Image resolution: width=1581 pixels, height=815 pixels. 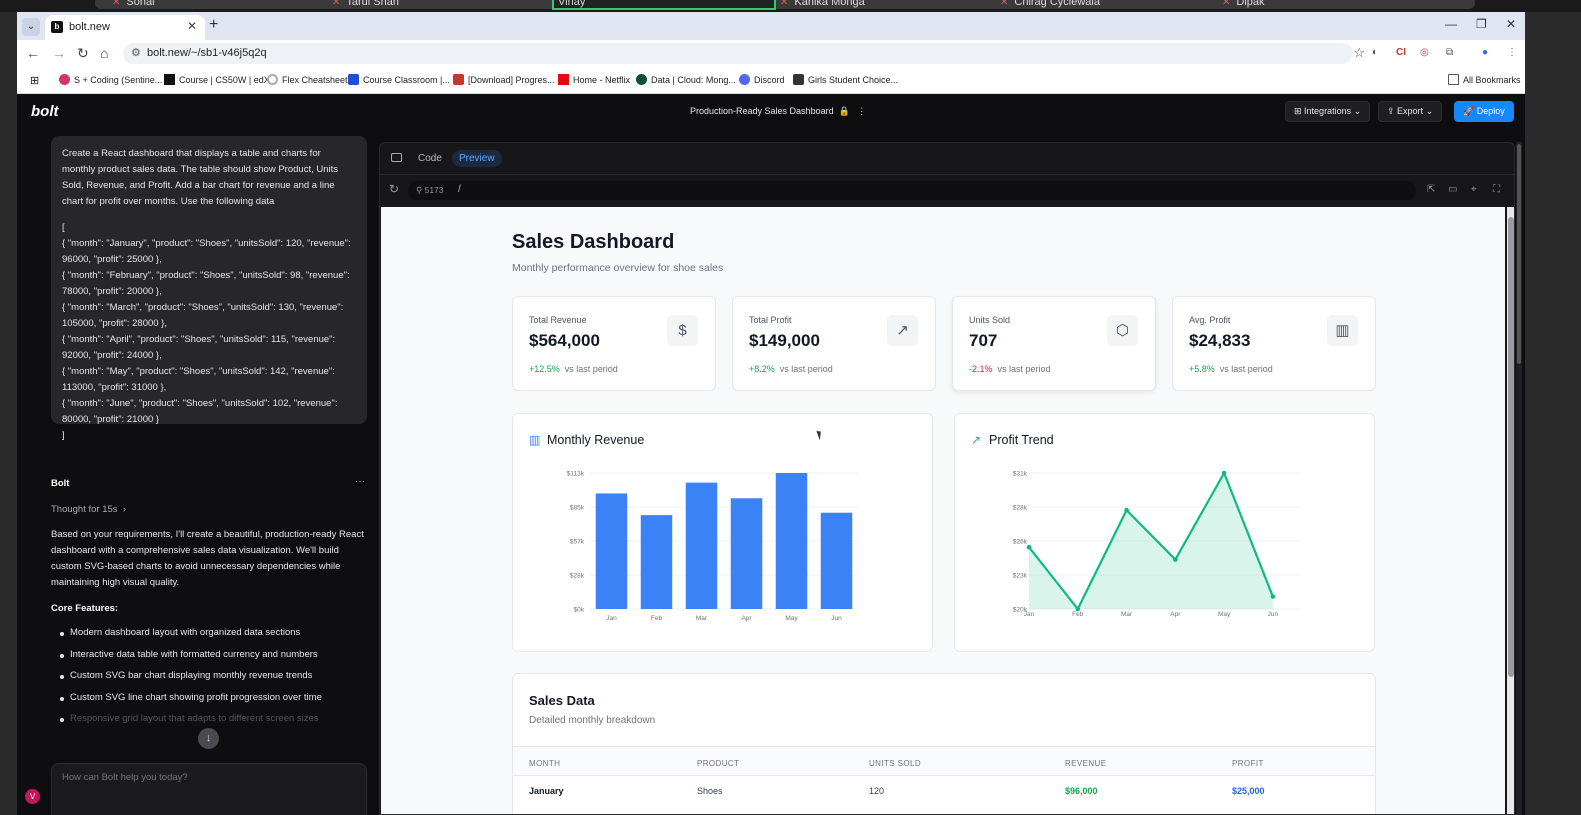 I want to click on x-tick-label: Mar, so click(x=1127, y=614).